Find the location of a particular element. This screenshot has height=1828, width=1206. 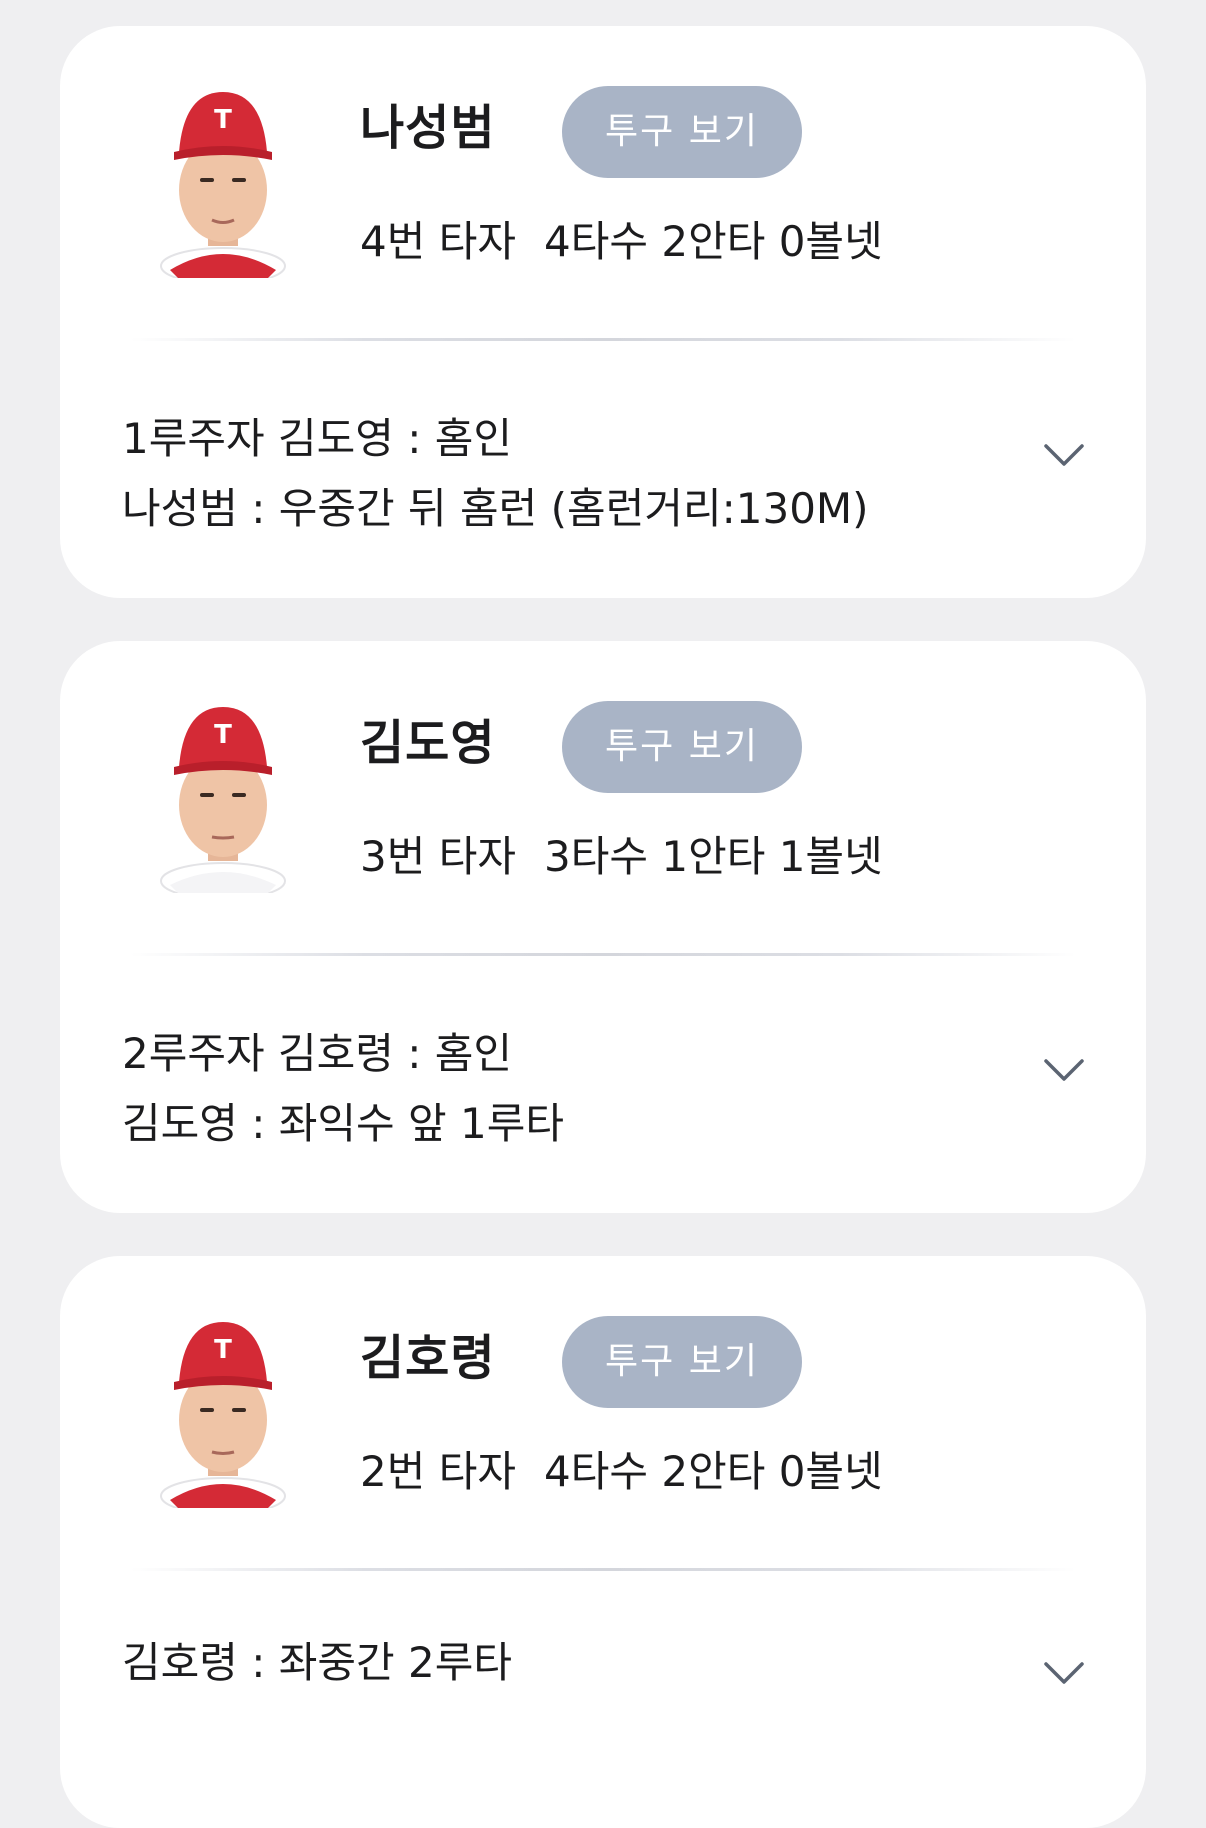

play-description: 김도영 : 좌익수 앞 1루타 is located at coordinates (343, 1123).